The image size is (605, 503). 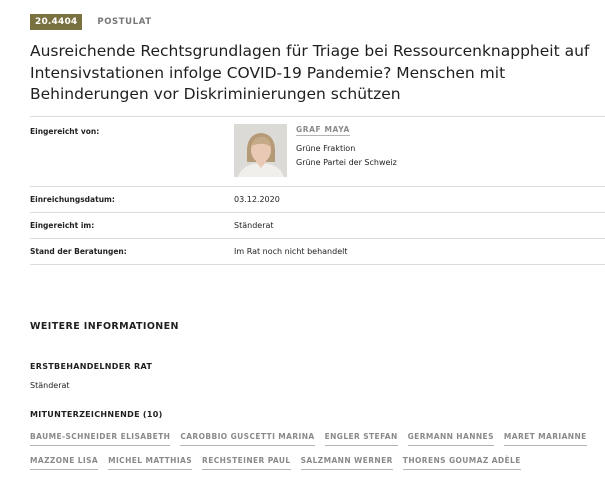 I want to click on author-party: Grüne Partei der Schweiz, so click(x=346, y=162).